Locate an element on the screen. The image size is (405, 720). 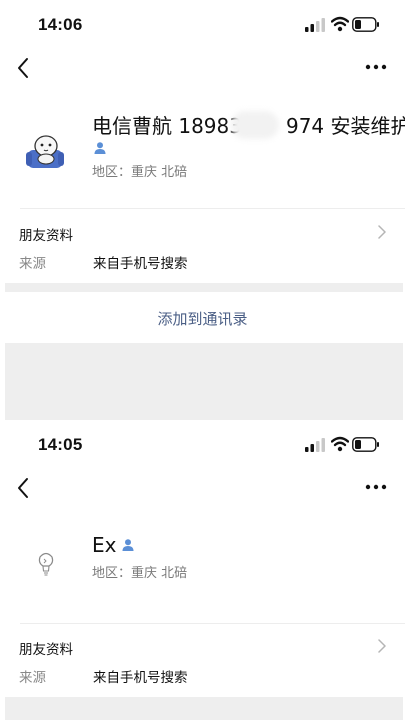
redaction-blur is located at coordinates (255, 125).